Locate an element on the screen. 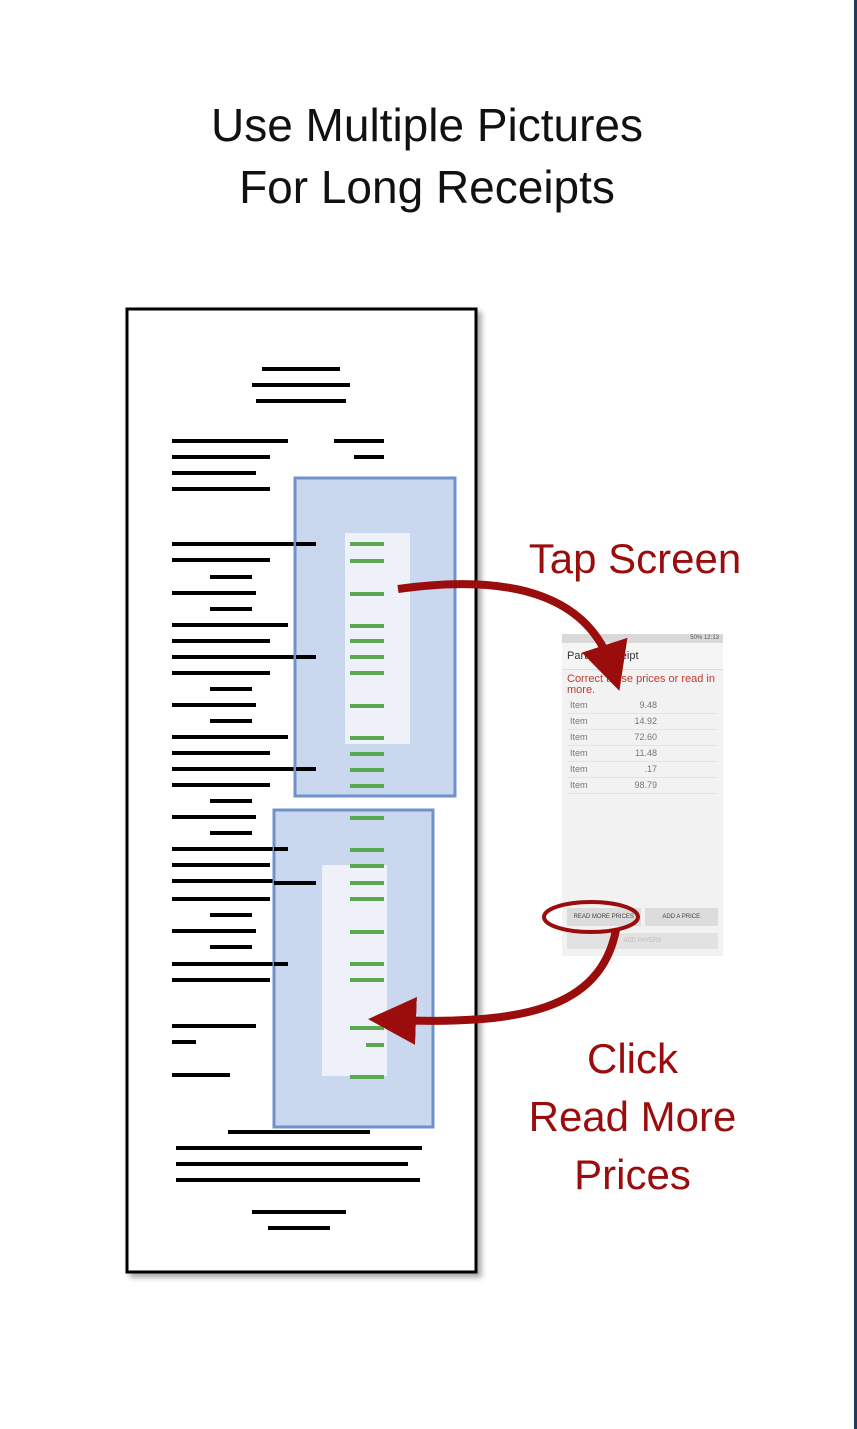 This screenshot has width=857, height=1429. list-item: Item 11.48 is located at coordinates (642, 754).